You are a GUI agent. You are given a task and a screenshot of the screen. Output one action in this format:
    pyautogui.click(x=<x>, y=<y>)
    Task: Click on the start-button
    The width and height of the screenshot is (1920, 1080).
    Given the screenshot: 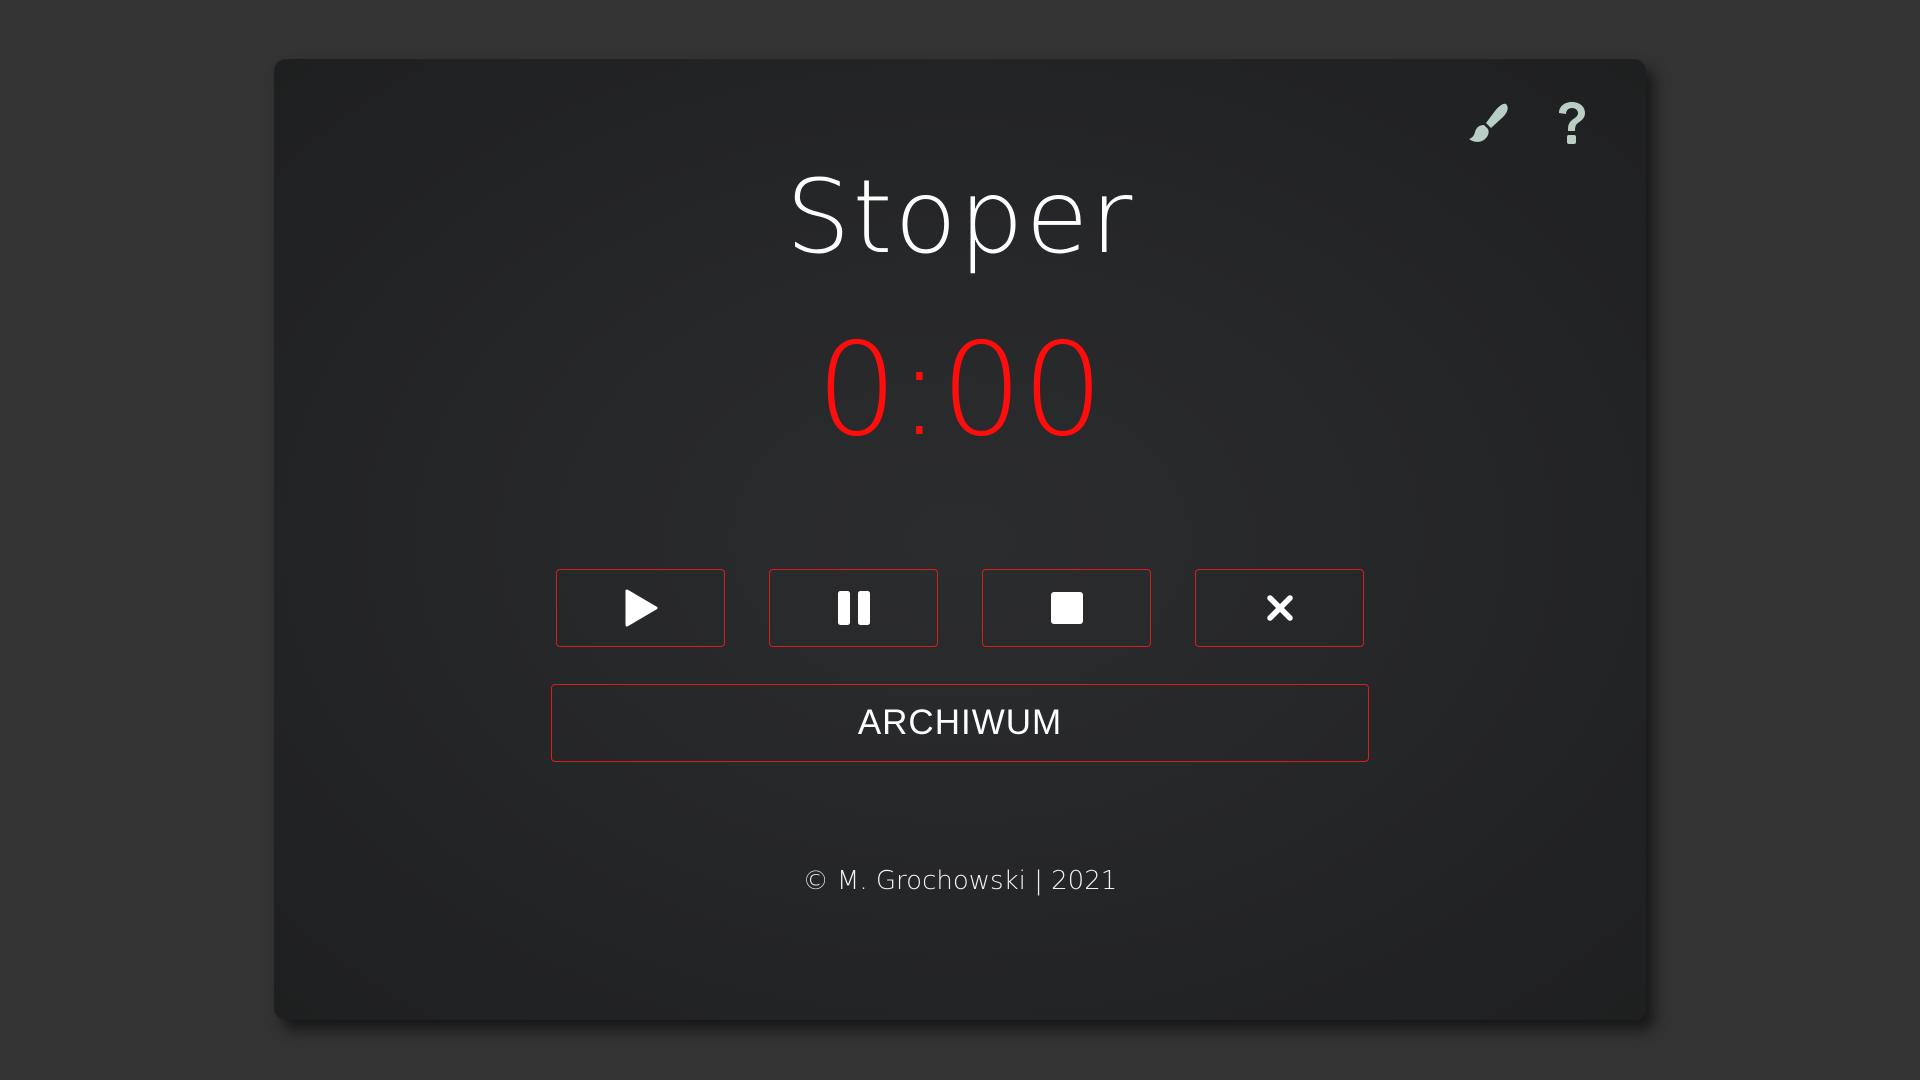 What is the action you would take?
    pyautogui.click(x=640, y=608)
    